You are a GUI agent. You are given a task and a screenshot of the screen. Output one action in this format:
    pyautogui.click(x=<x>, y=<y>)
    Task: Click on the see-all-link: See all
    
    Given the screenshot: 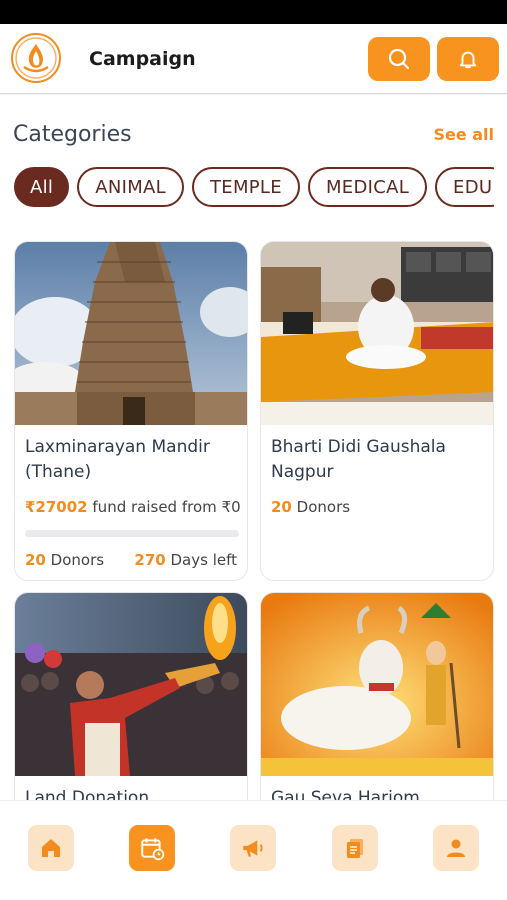 What is the action you would take?
    pyautogui.click(x=463, y=134)
    